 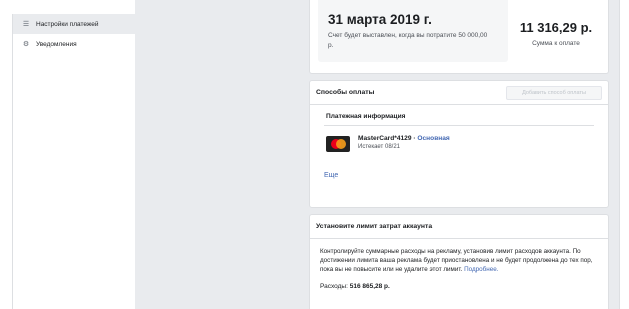 What do you see at coordinates (380, 19) in the screenshot?
I see `next-bill-date: 31 марта 2019 г.` at bounding box center [380, 19].